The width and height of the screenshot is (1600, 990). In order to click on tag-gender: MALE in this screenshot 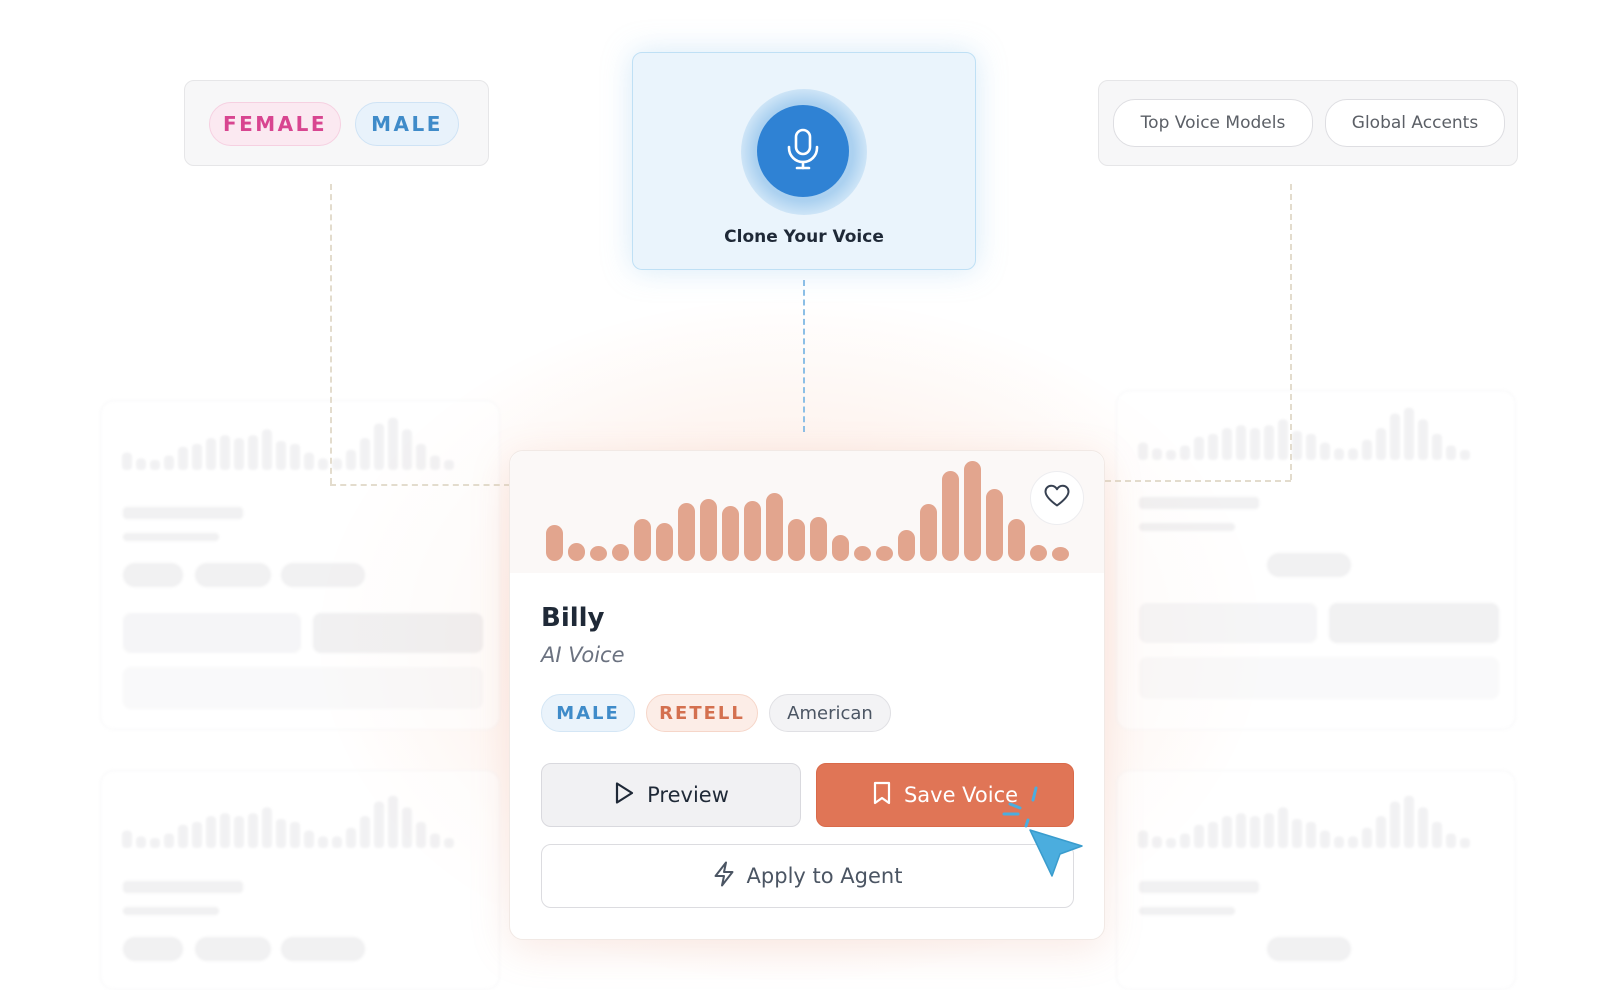, I will do `click(588, 713)`.